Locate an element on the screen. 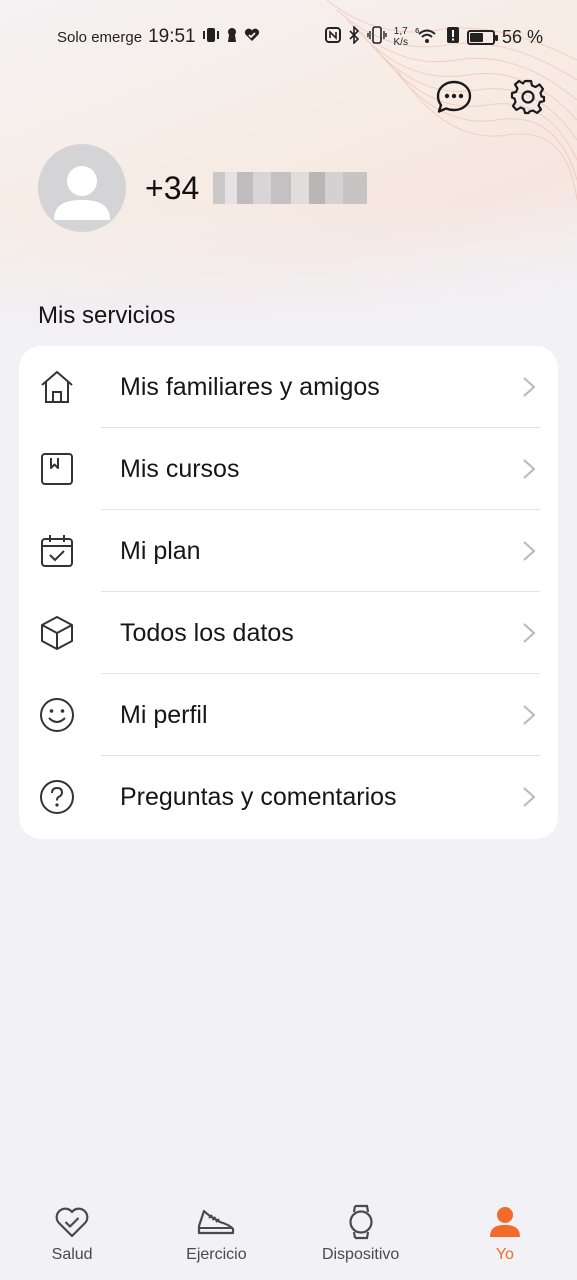  section-title: Mis servicios is located at coordinates (107, 315).